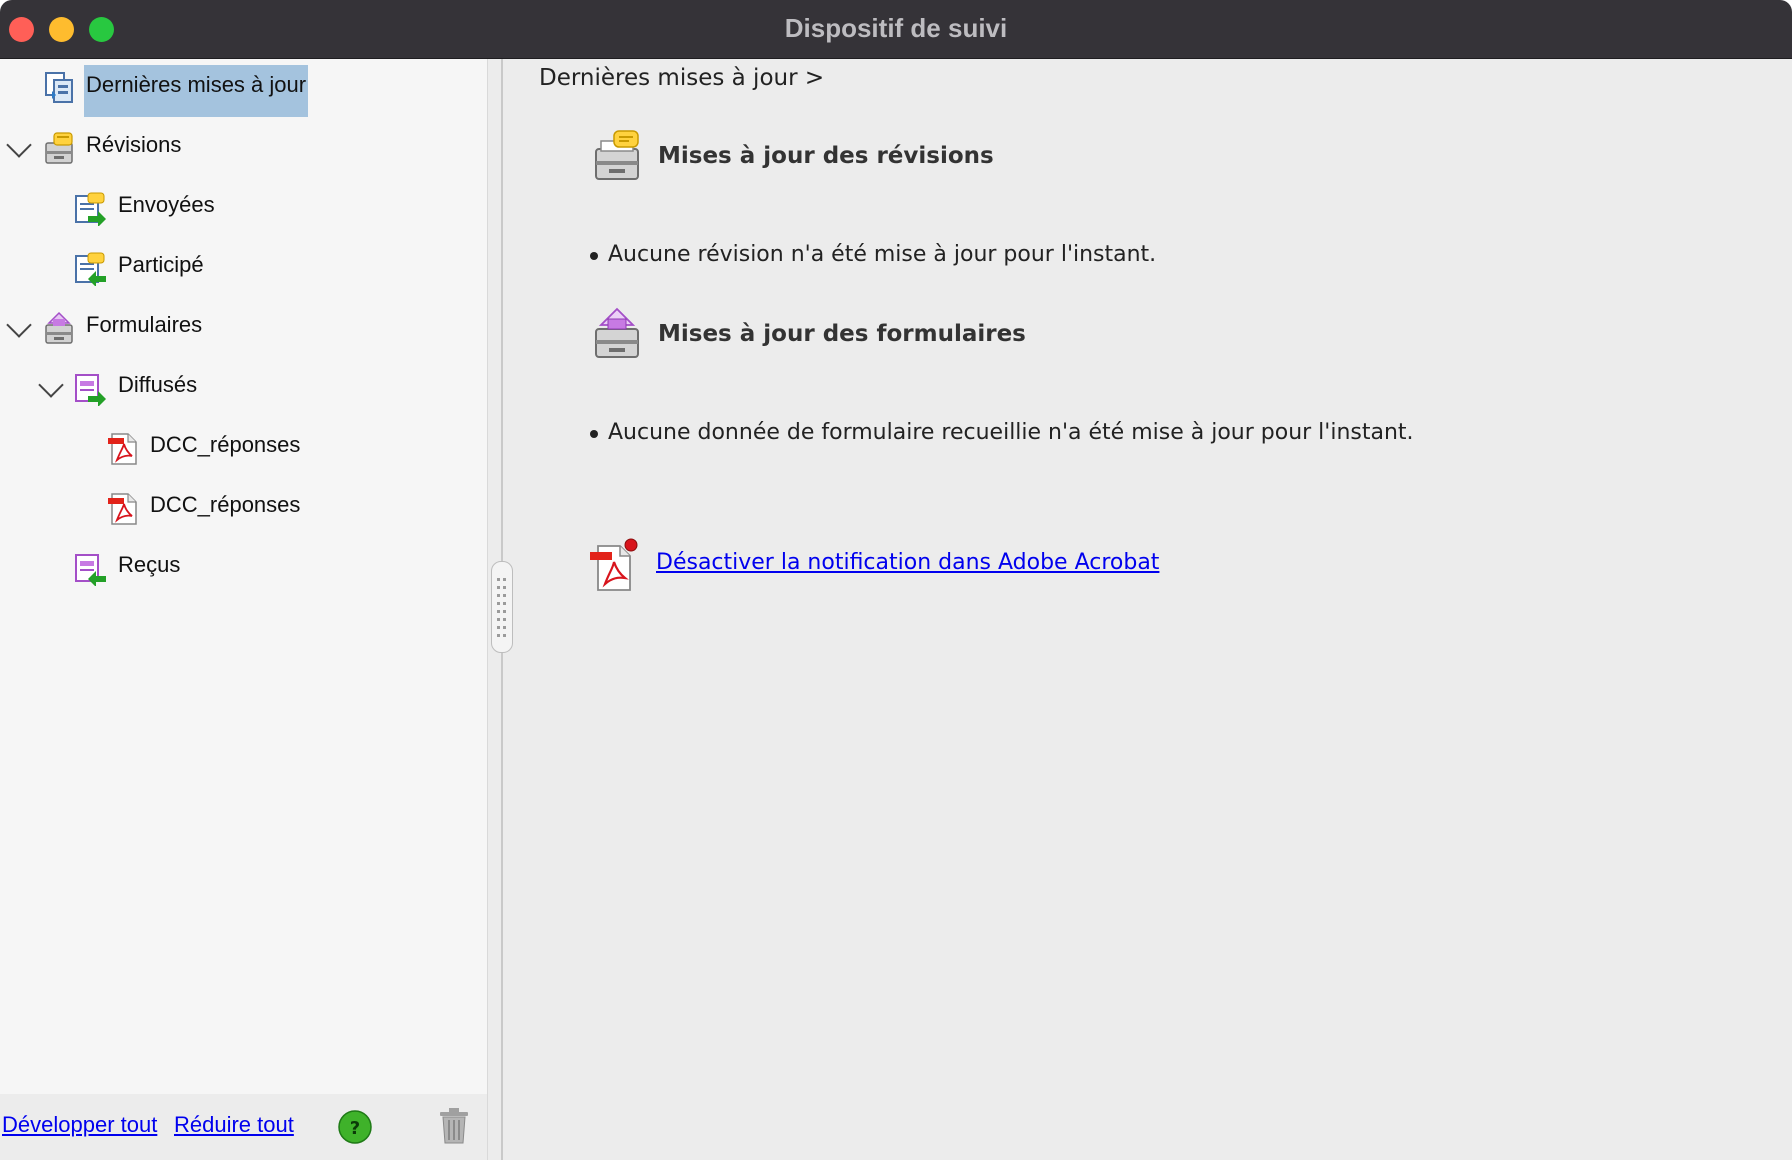 This screenshot has height=1160, width=1792. What do you see at coordinates (243, 149) in the screenshot?
I see `sidebar-item-reviews: Révisions` at bounding box center [243, 149].